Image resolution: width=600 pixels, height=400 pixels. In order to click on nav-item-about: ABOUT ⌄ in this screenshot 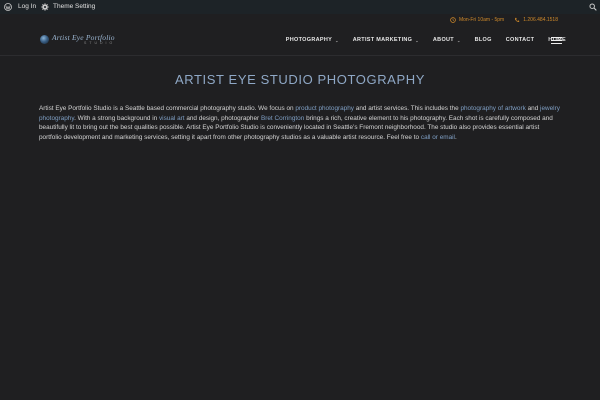, I will do `click(447, 40)`.